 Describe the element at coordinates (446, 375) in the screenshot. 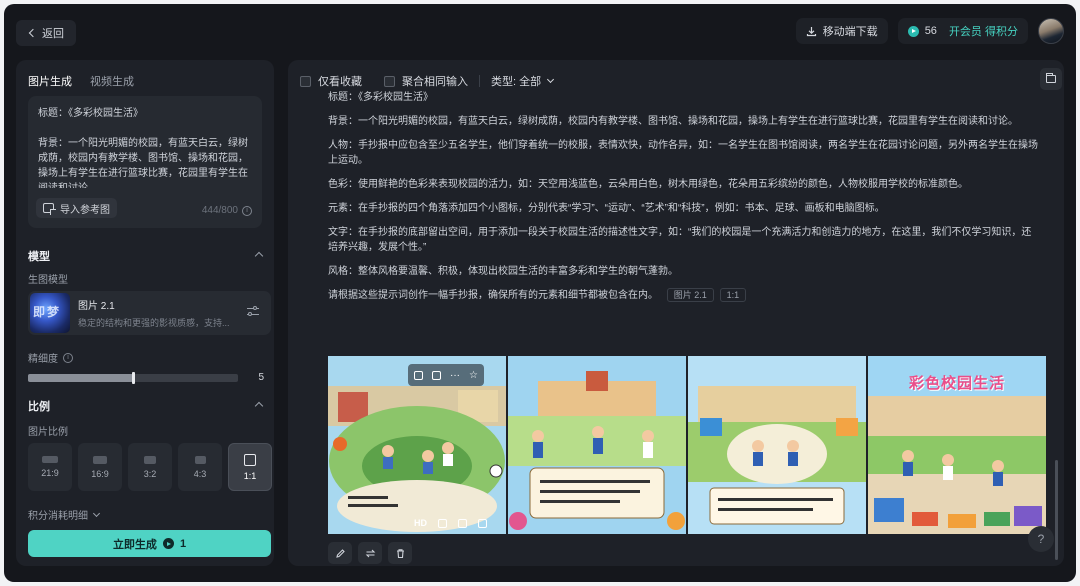

I see `image-hover-toolbar: ··· ☆` at that location.